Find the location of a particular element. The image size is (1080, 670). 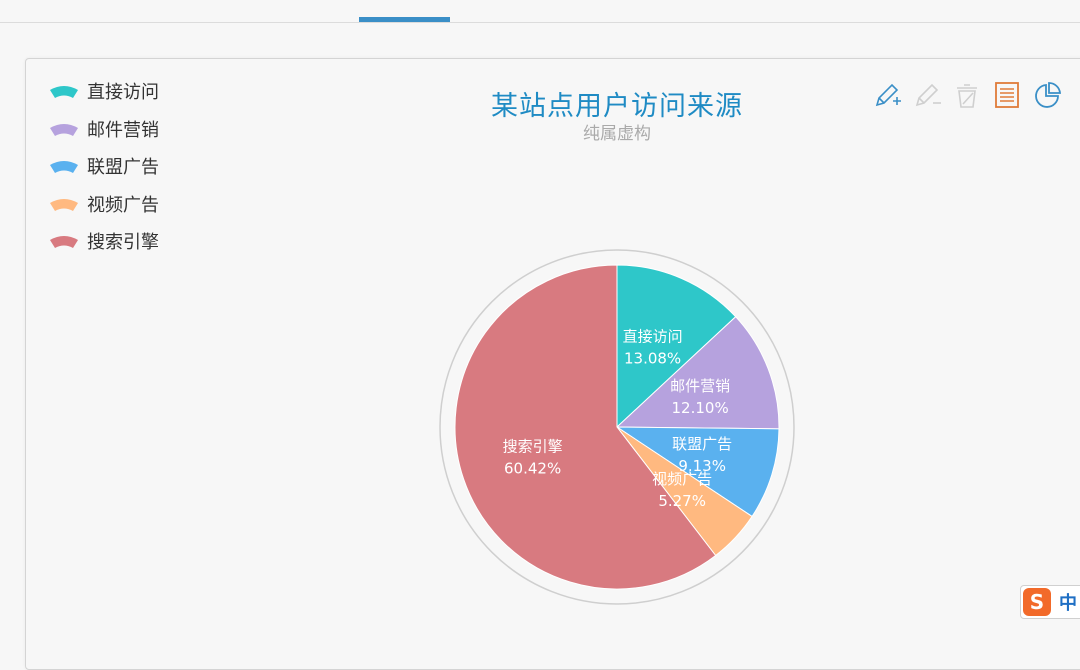

ime-indicator: S 中 is located at coordinates (1050, 602).